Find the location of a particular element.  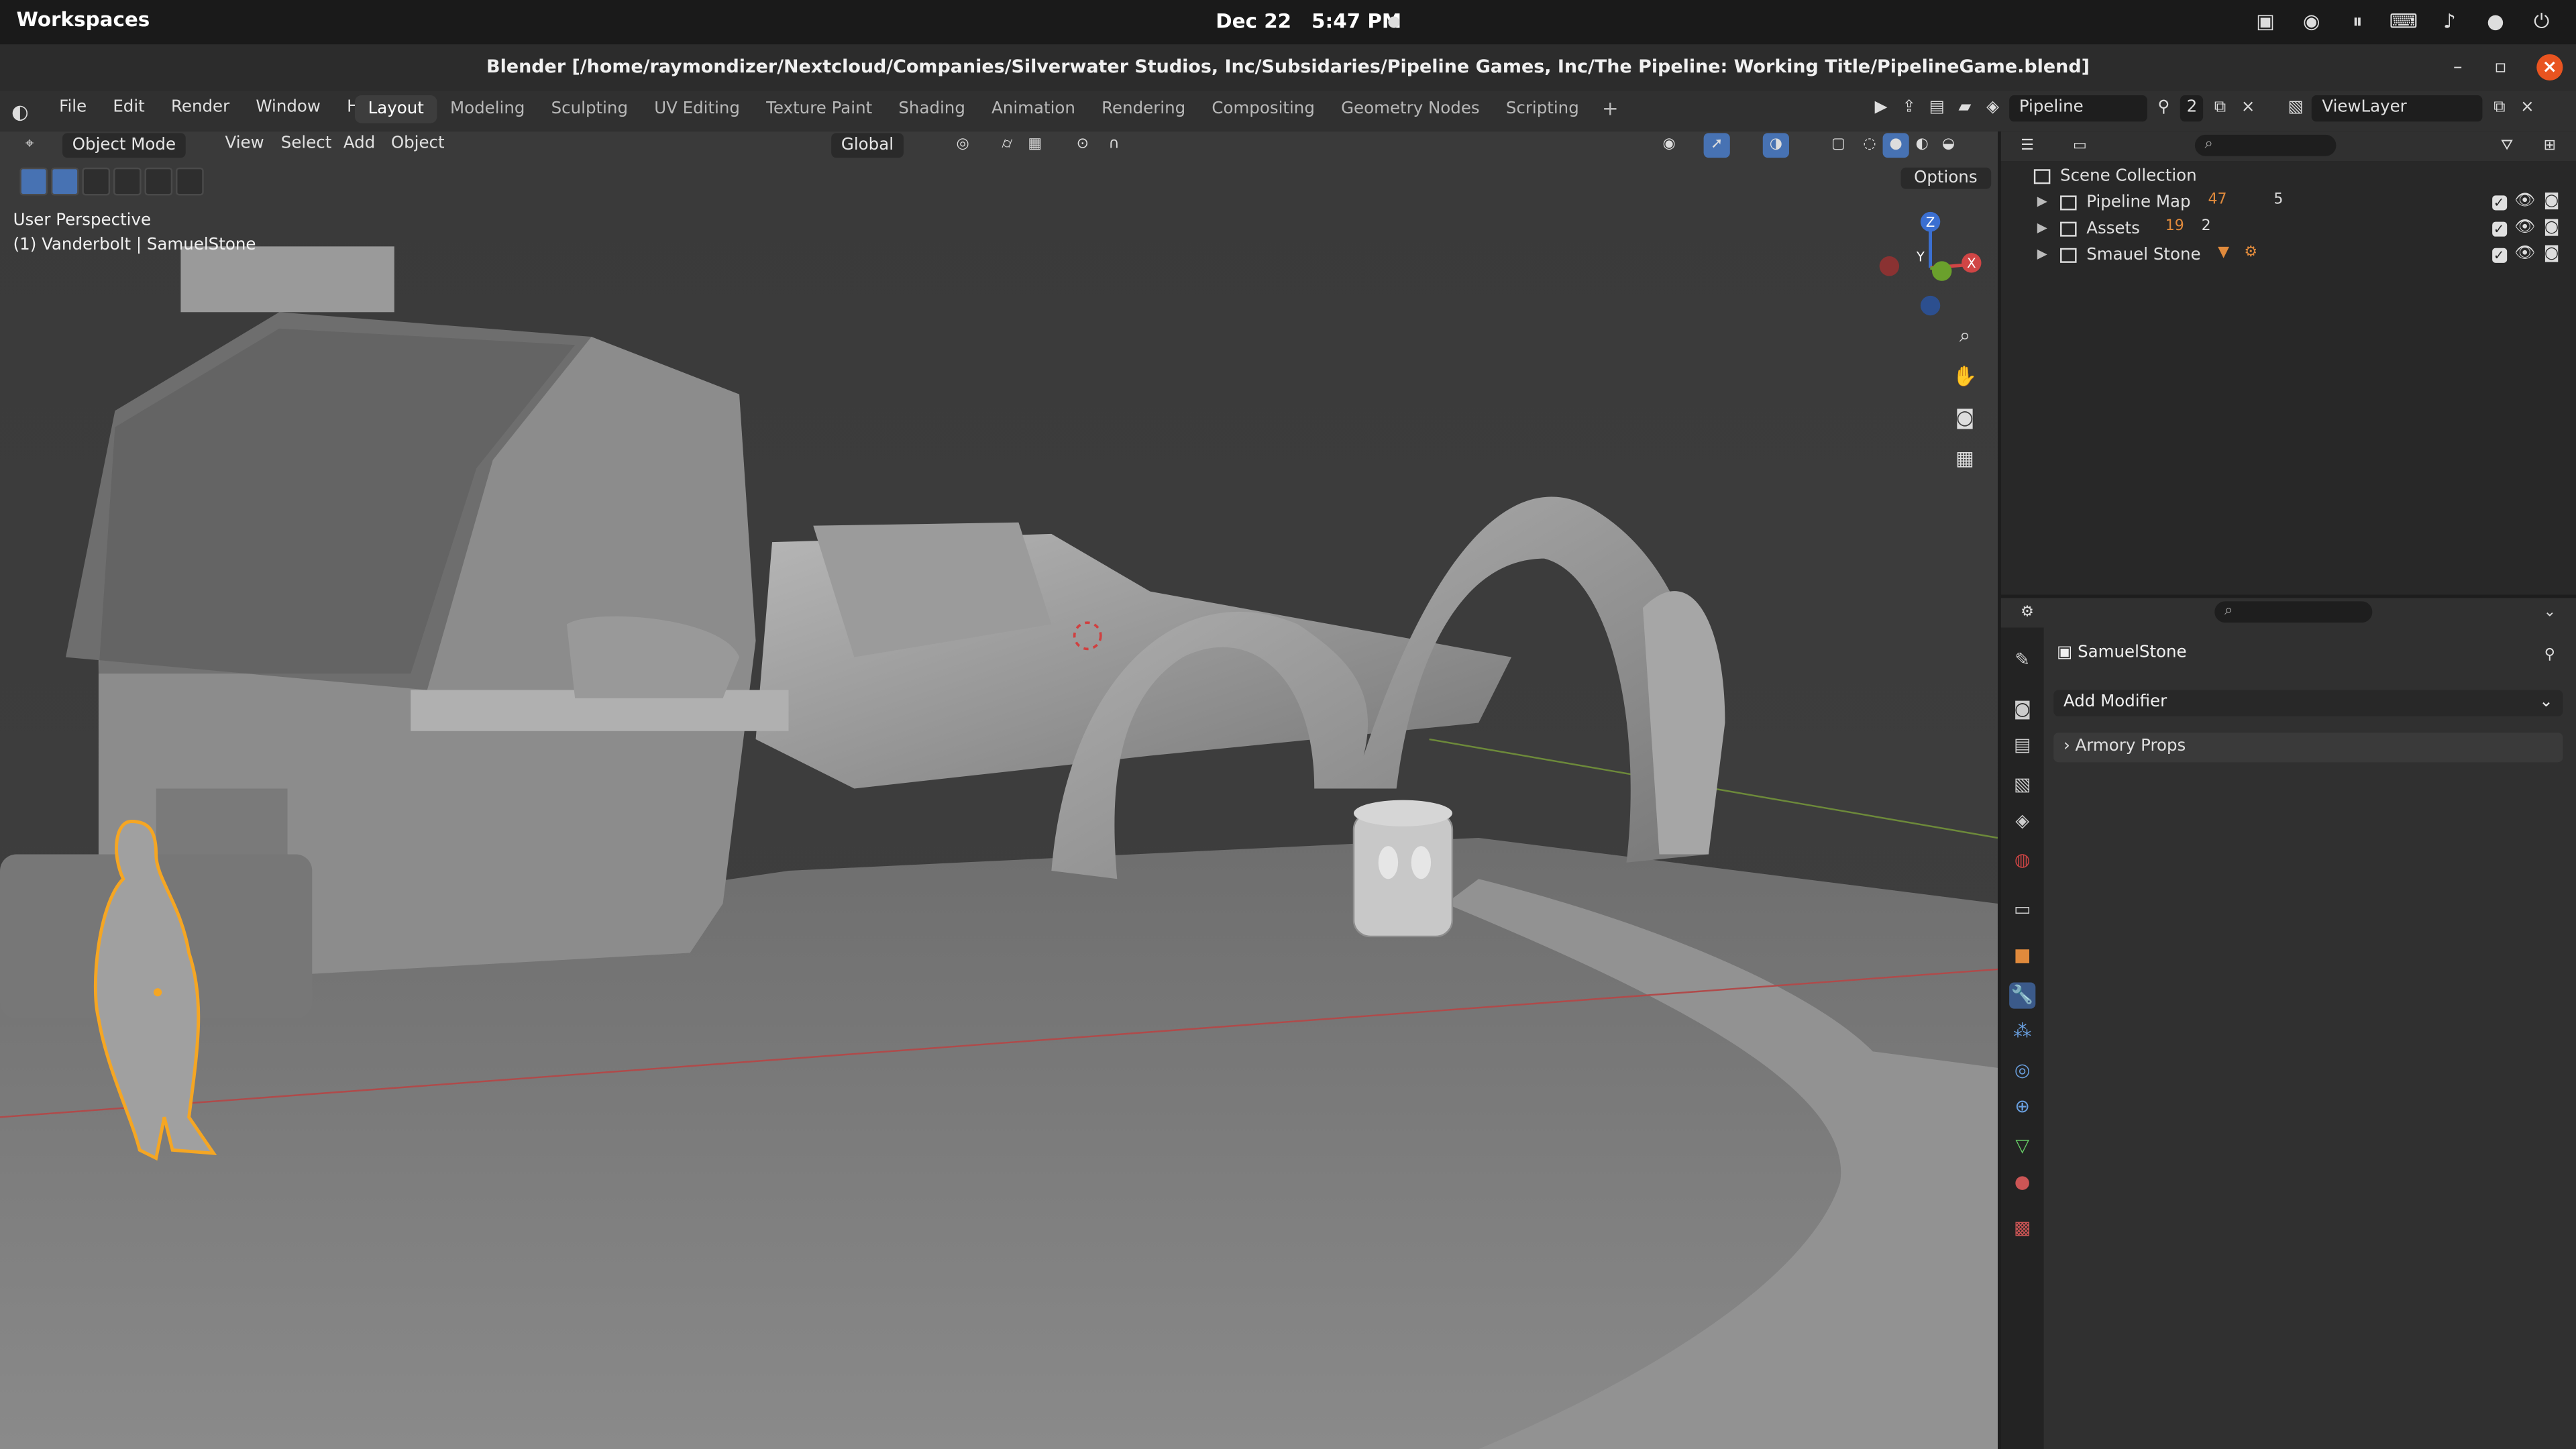

collection-tab-icon: ▭ is located at coordinates (2022, 910).